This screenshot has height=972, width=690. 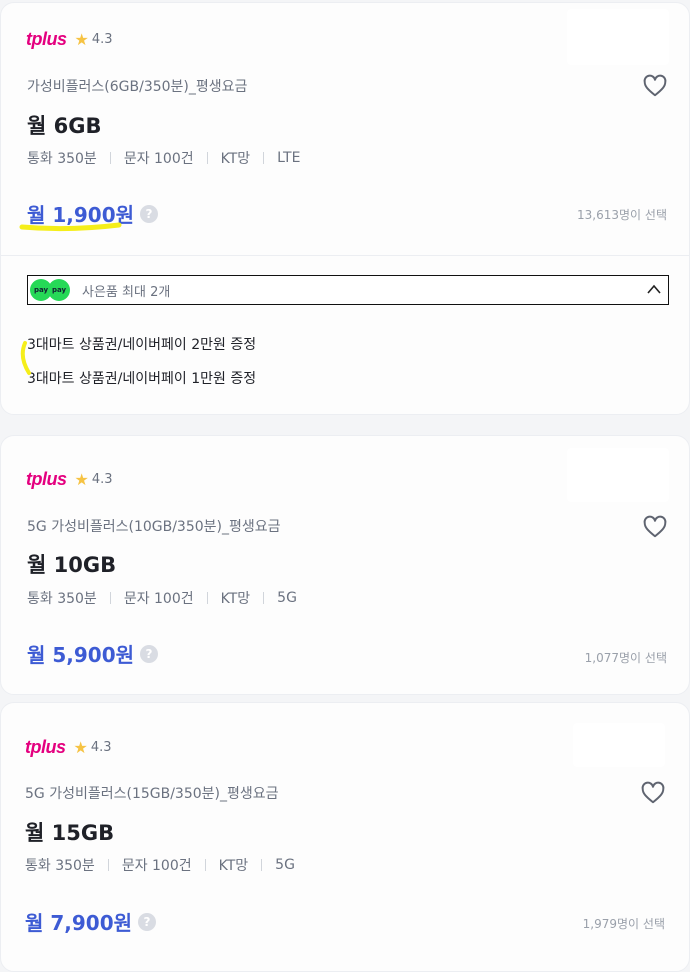 I want to click on gift-label: 사은품 최대 2개, so click(x=126, y=292).